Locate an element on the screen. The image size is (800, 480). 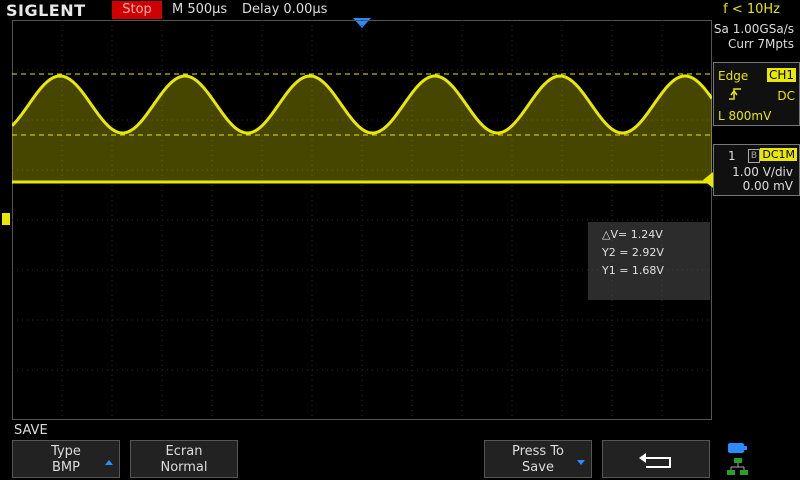
trigger-level: L 800mV is located at coordinates (745, 116).